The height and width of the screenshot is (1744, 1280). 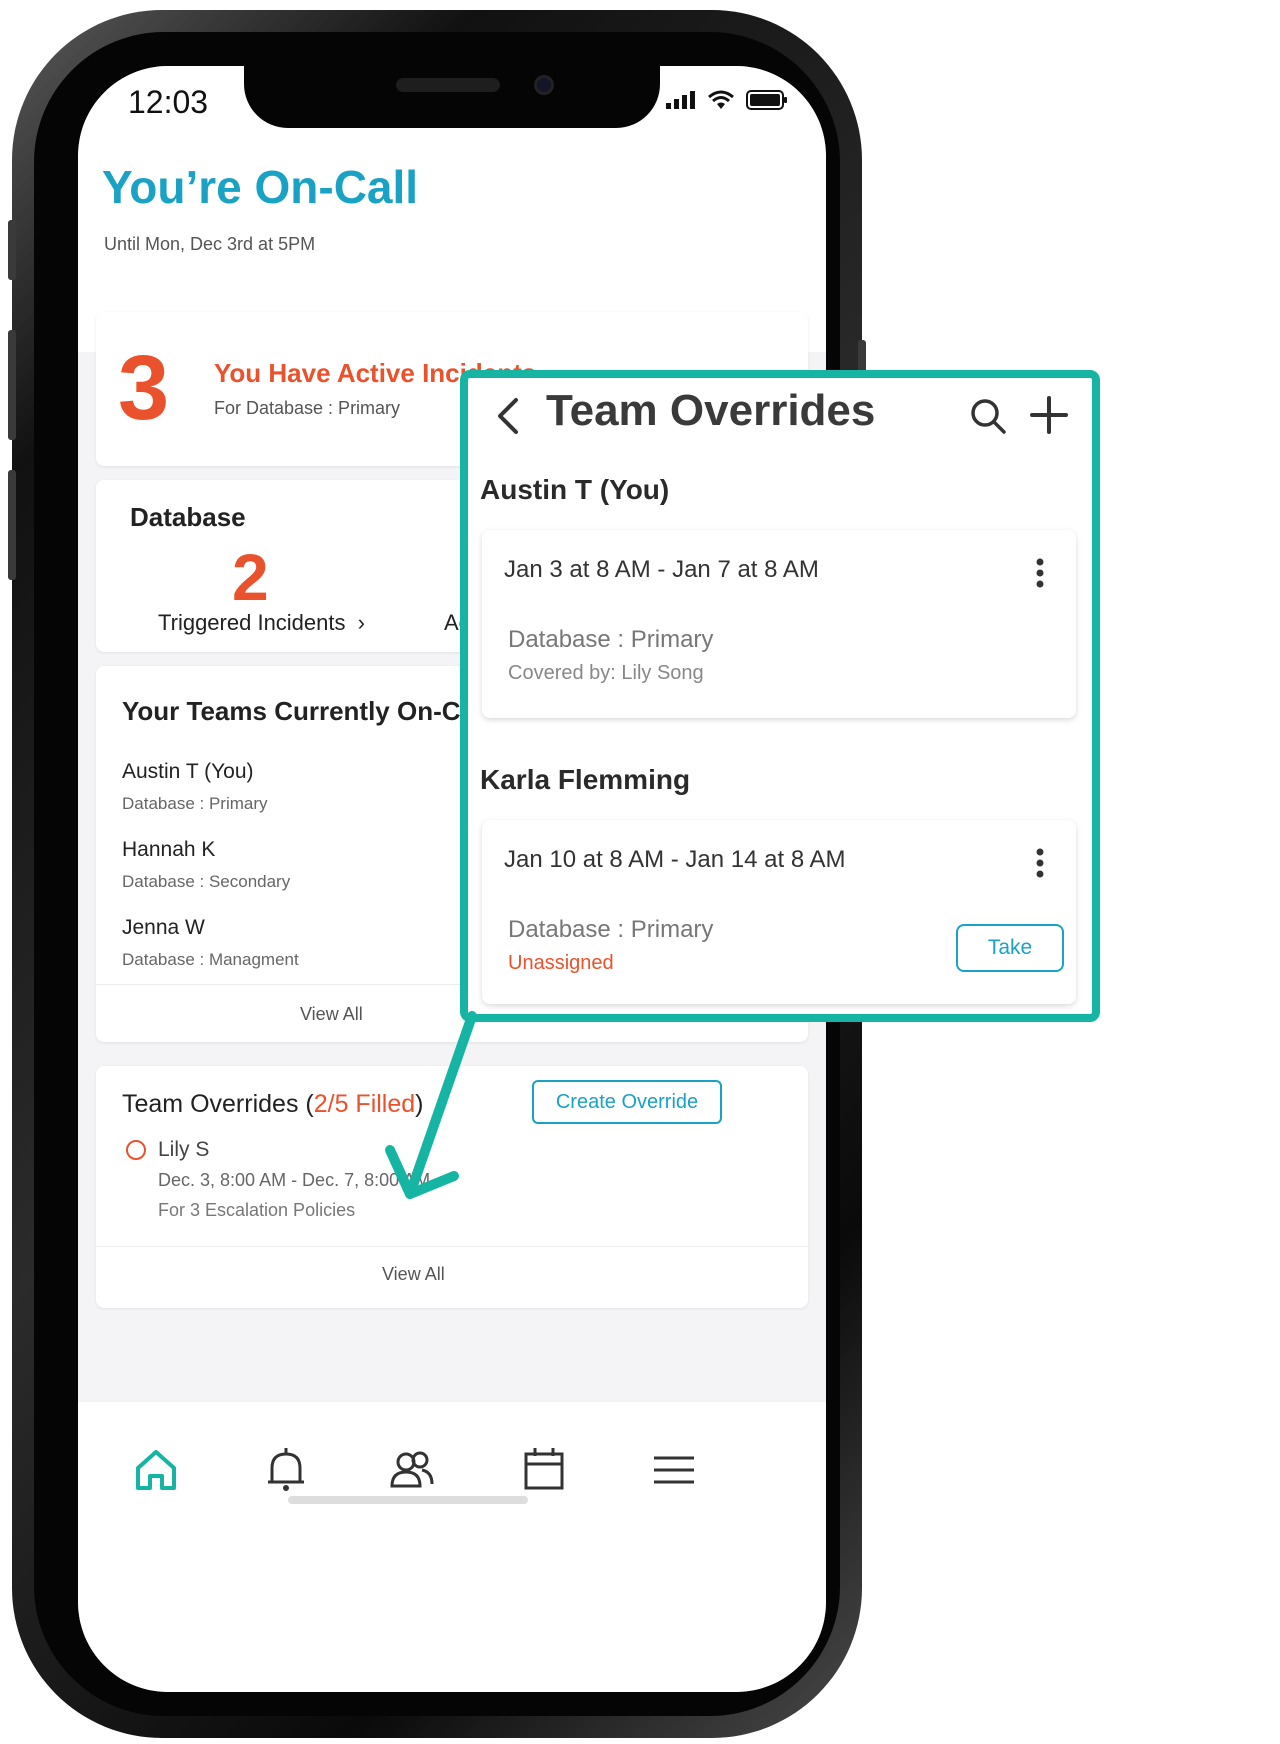 I want to click on page-subtitle: Until Mon, Dec 3rd at 5PM, so click(x=210, y=244).